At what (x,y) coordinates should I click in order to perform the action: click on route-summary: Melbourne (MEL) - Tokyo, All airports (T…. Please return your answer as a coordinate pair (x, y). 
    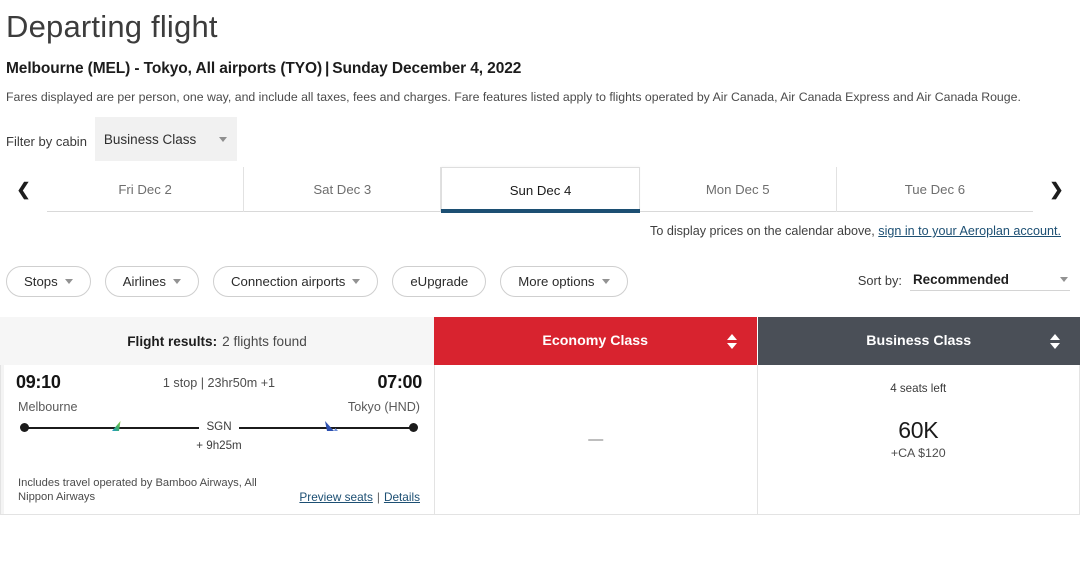
    Looking at the image, I should click on (543, 69).